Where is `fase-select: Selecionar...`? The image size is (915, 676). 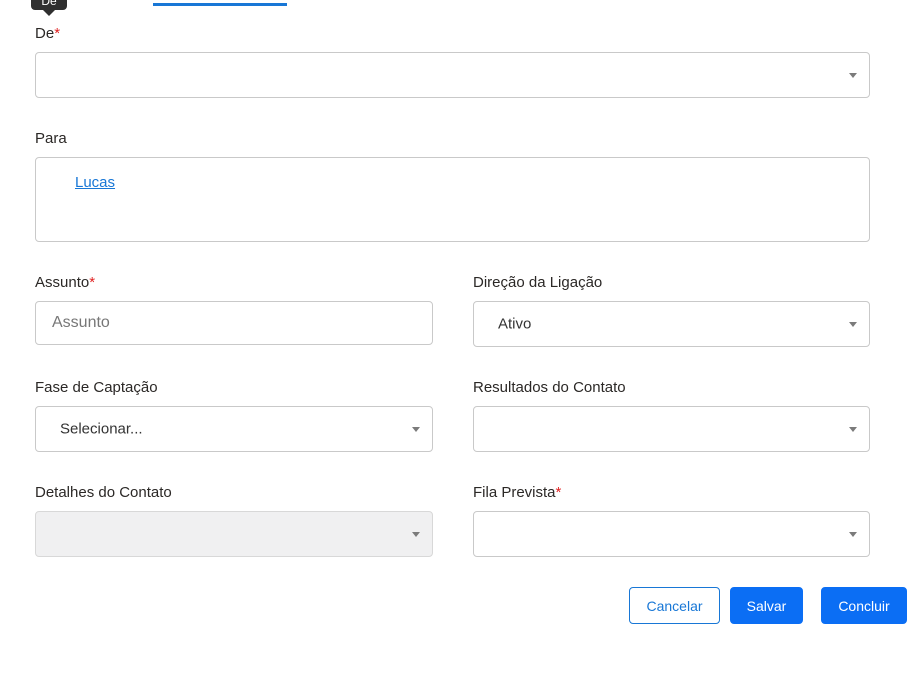 fase-select: Selecionar... is located at coordinates (234, 429).